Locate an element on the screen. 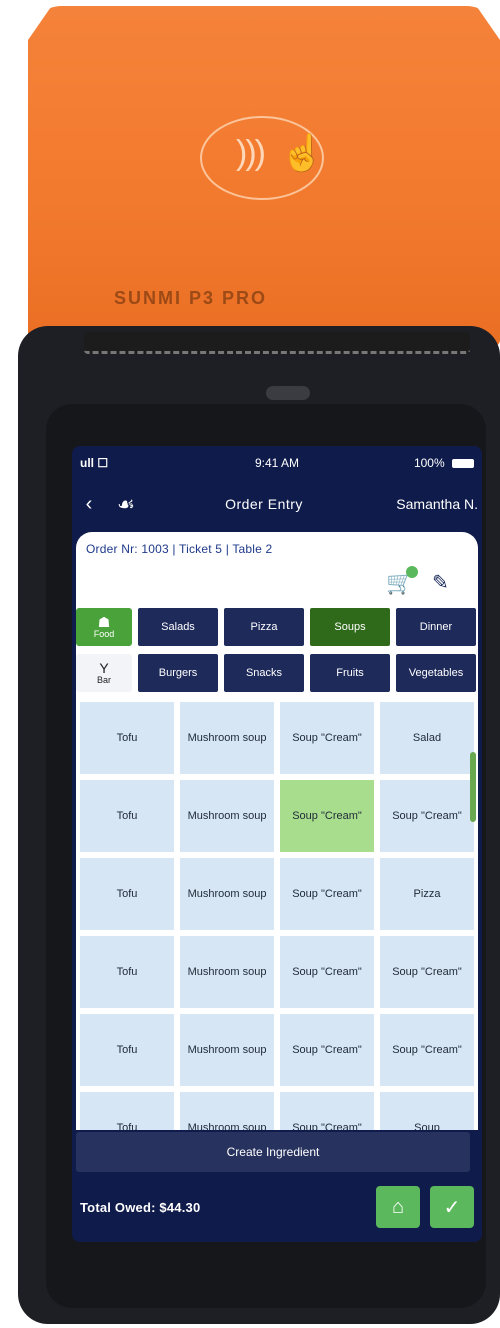  page-title: Order Entry is located at coordinates (264, 504).